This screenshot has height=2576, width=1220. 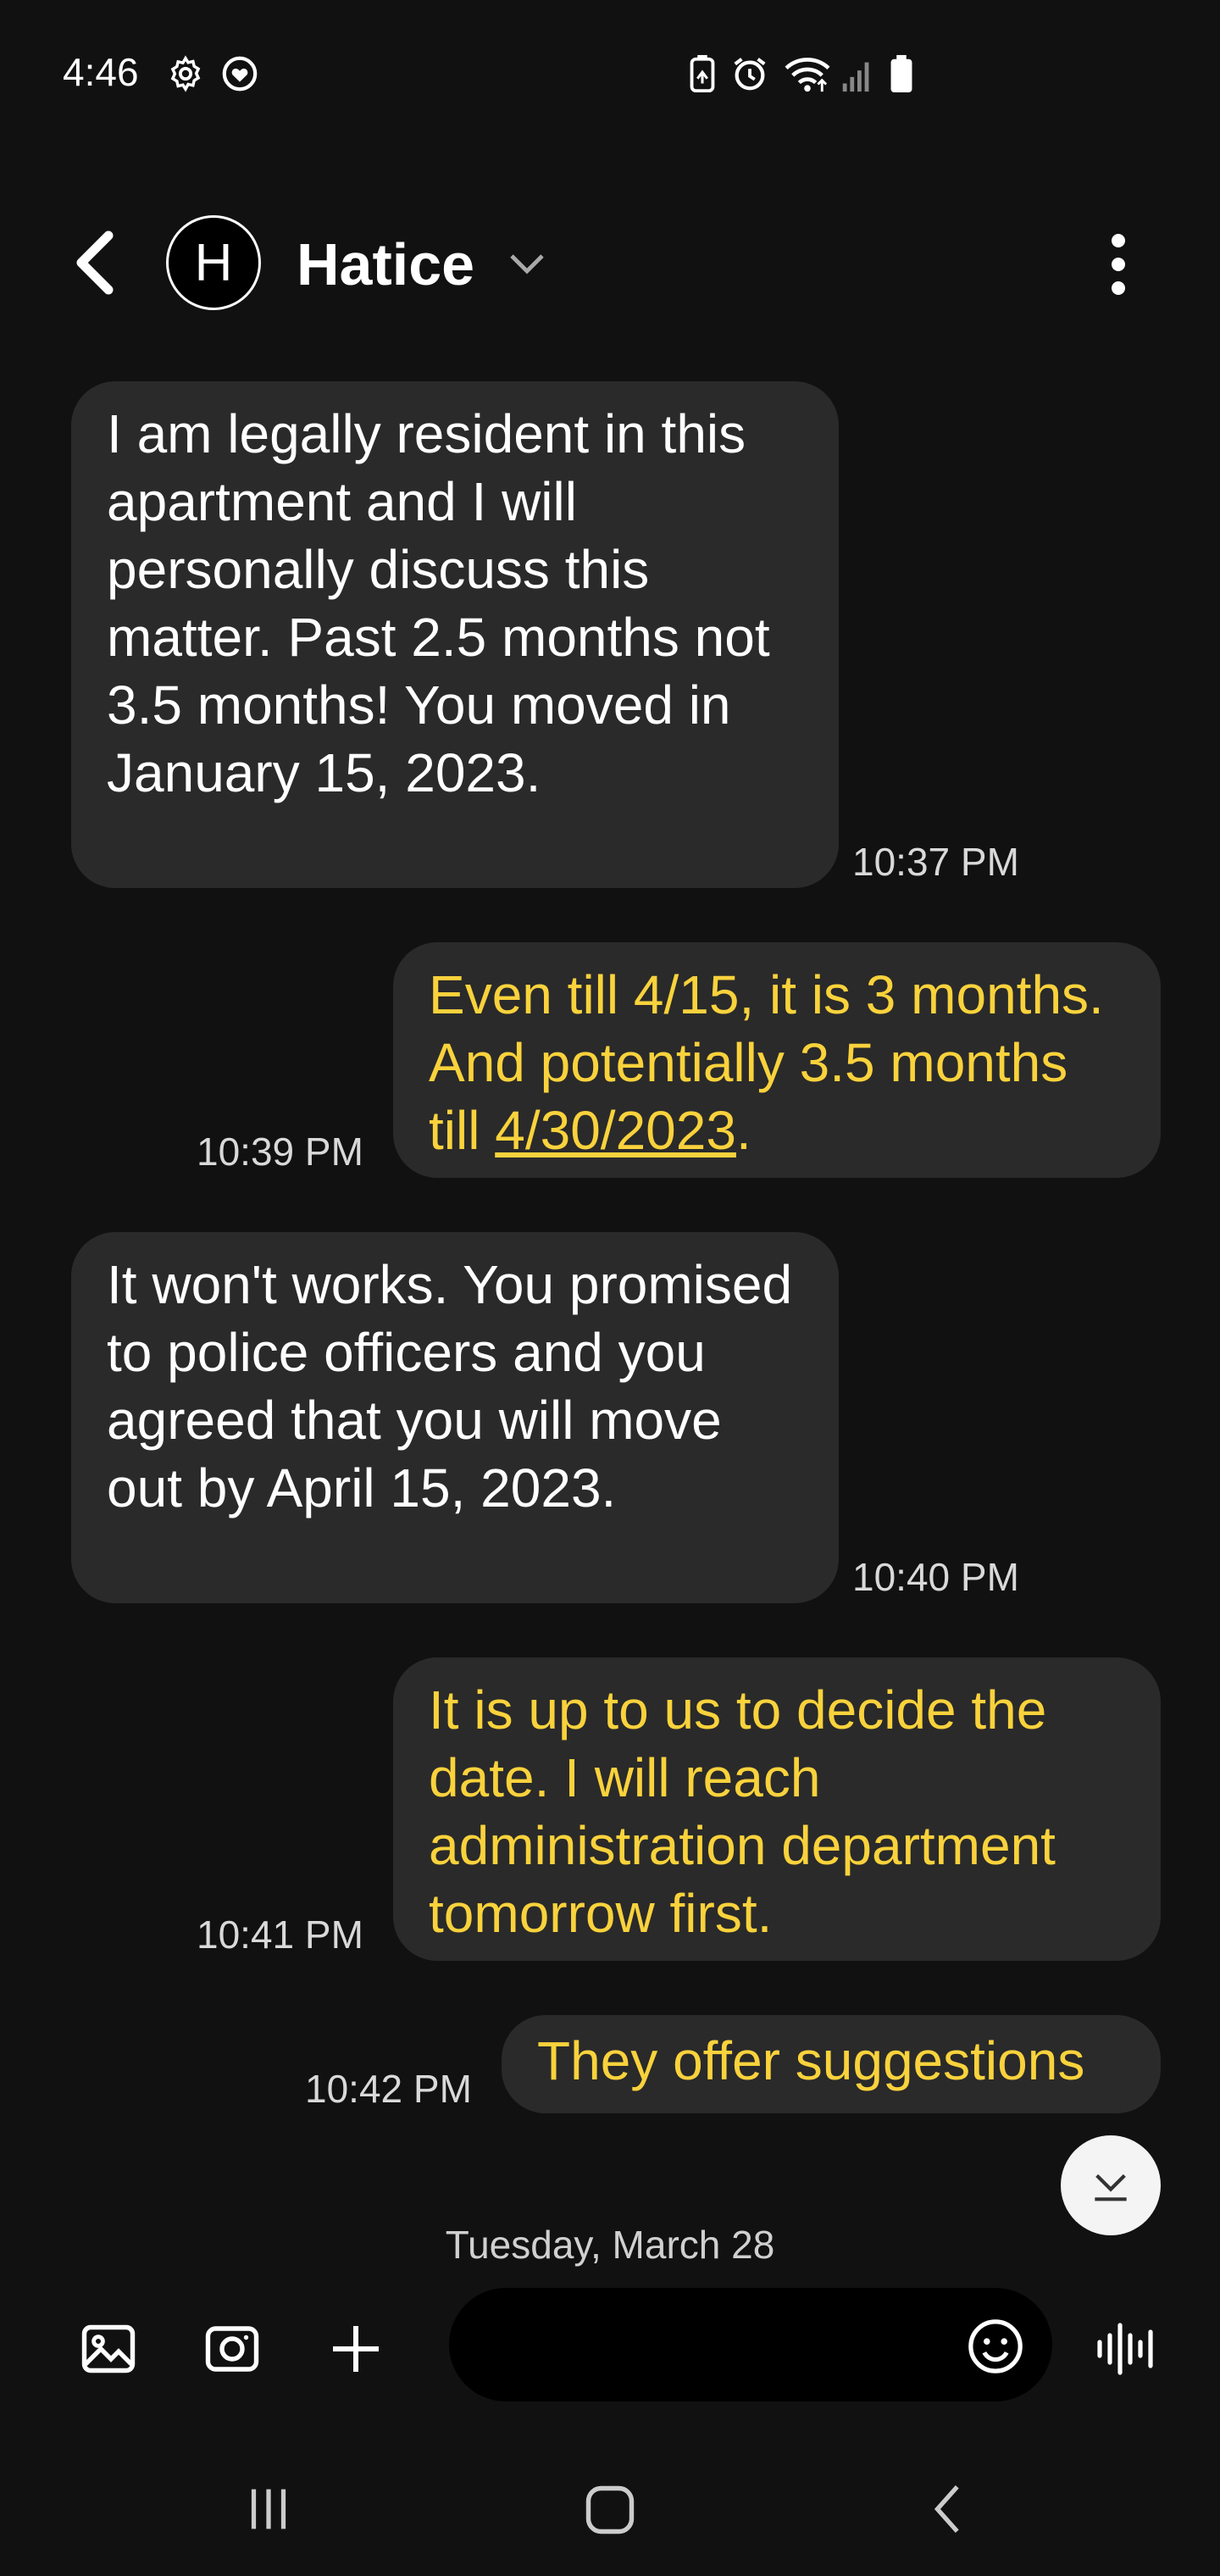 I want to click on signal-icon, so click(x=855, y=77).